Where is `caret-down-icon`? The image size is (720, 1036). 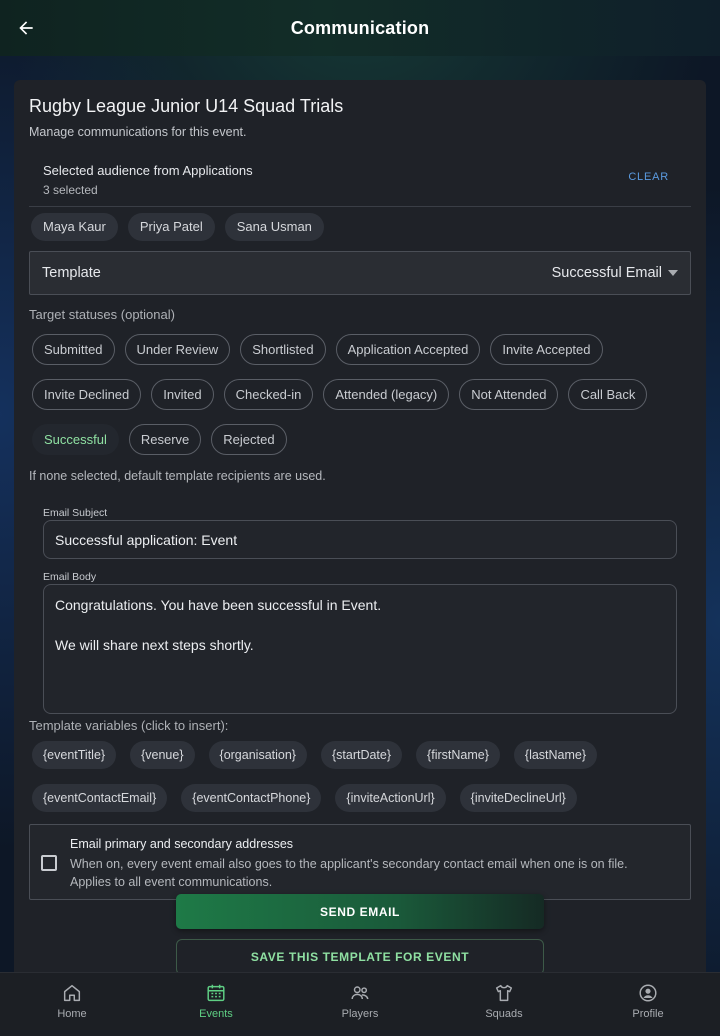
caret-down-icon is located at coordinates (673, 273).